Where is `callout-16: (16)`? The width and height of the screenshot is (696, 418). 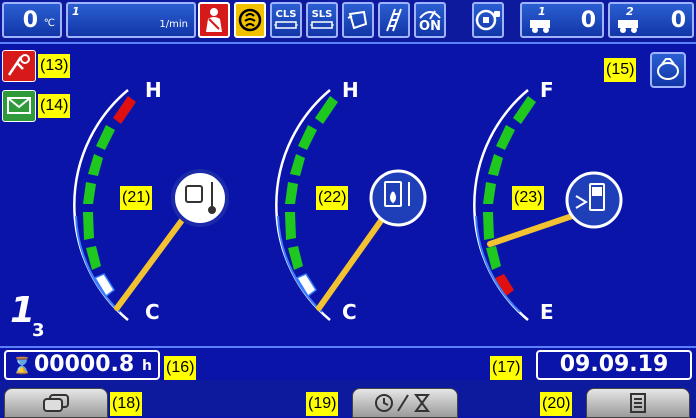 callout-16: (16) is located at coordinates (180, 368).